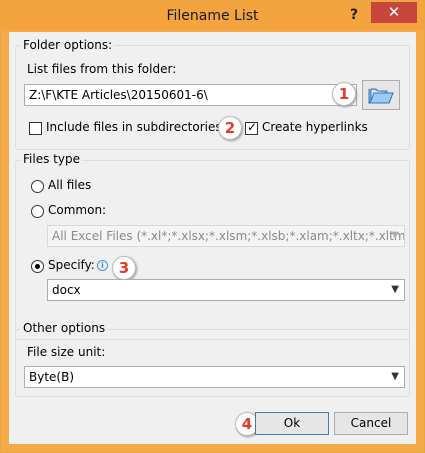 The width and height of the screenshot is (425, 453). I want to click on file-size-unit-select: Byte(B) ▼, so click(214, 377).